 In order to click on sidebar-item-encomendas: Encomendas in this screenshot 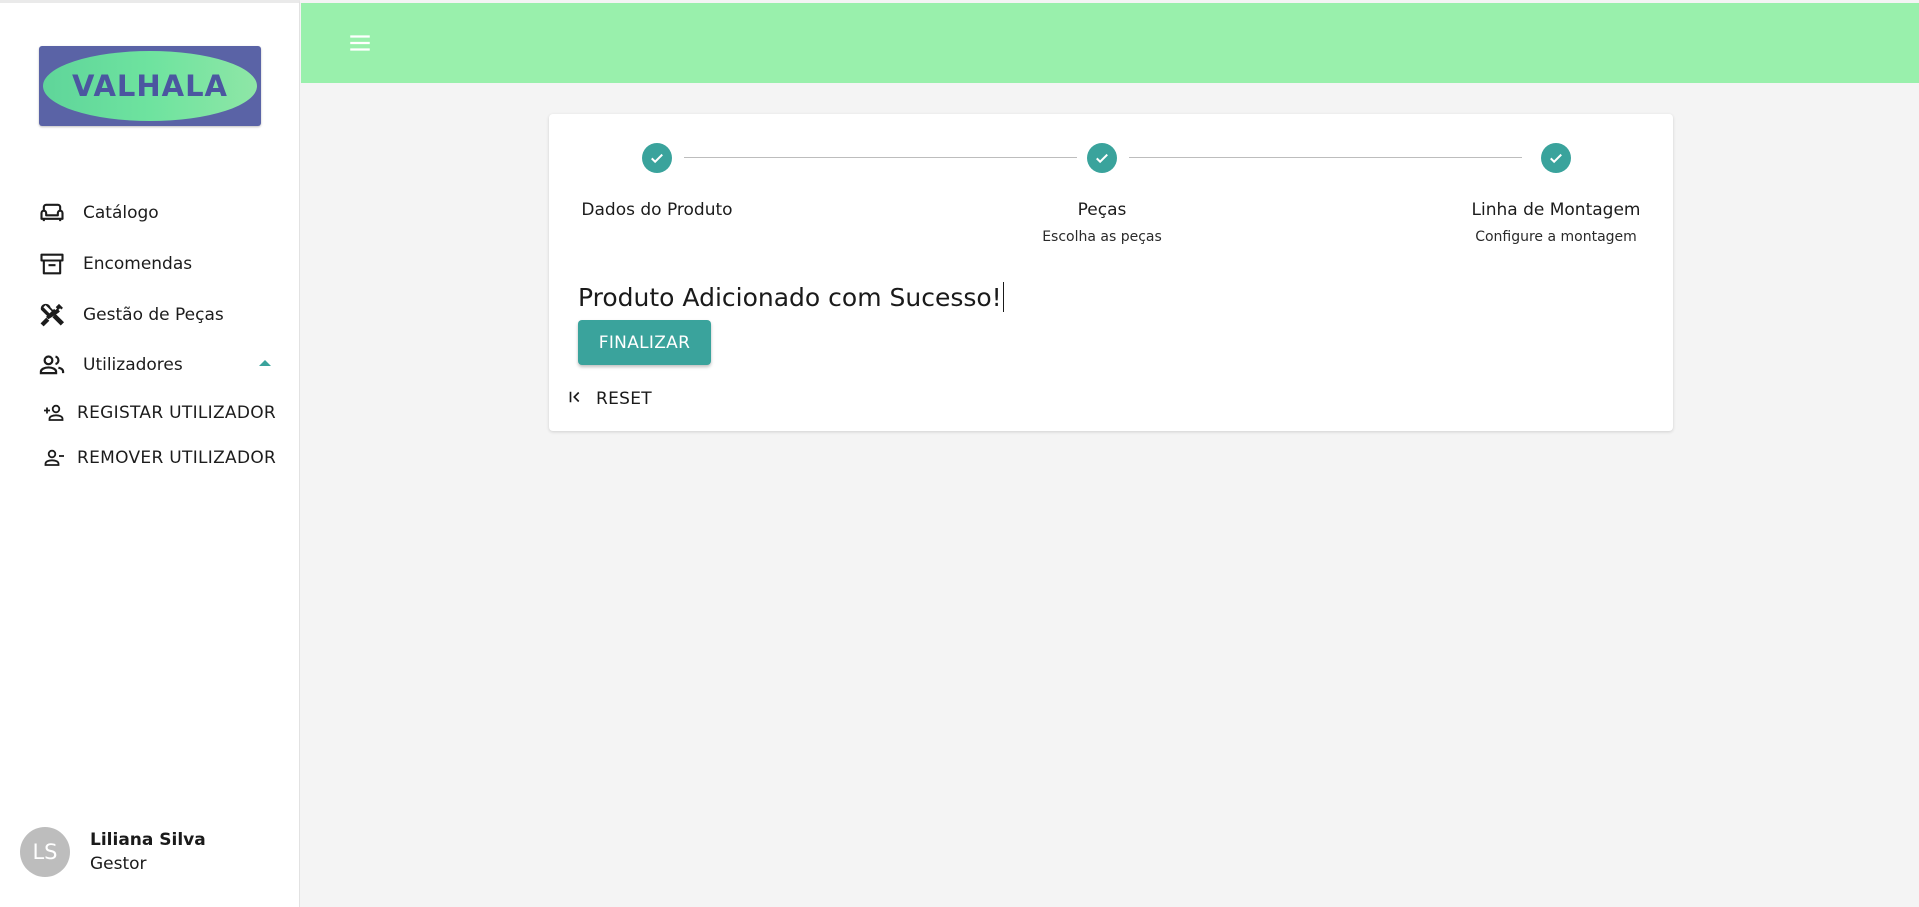, I will do `click(115, 264)`.